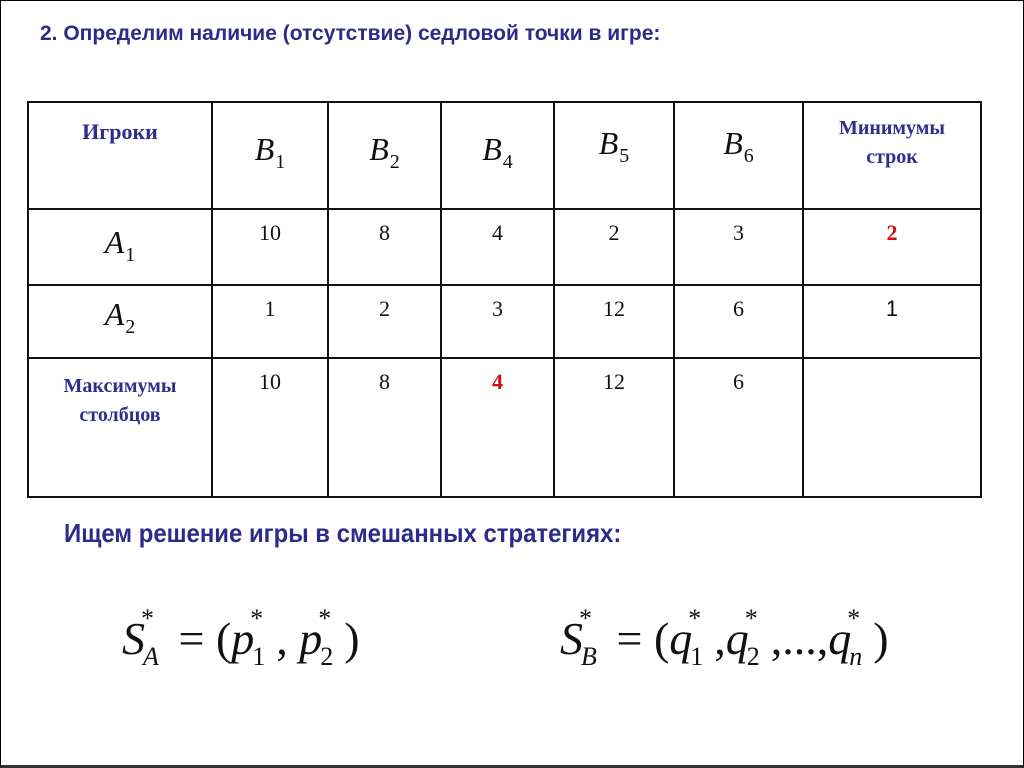  Describe the element at coordinates (120, 155) in the screenshot. I see `corner-cell: Игроки` at that location.